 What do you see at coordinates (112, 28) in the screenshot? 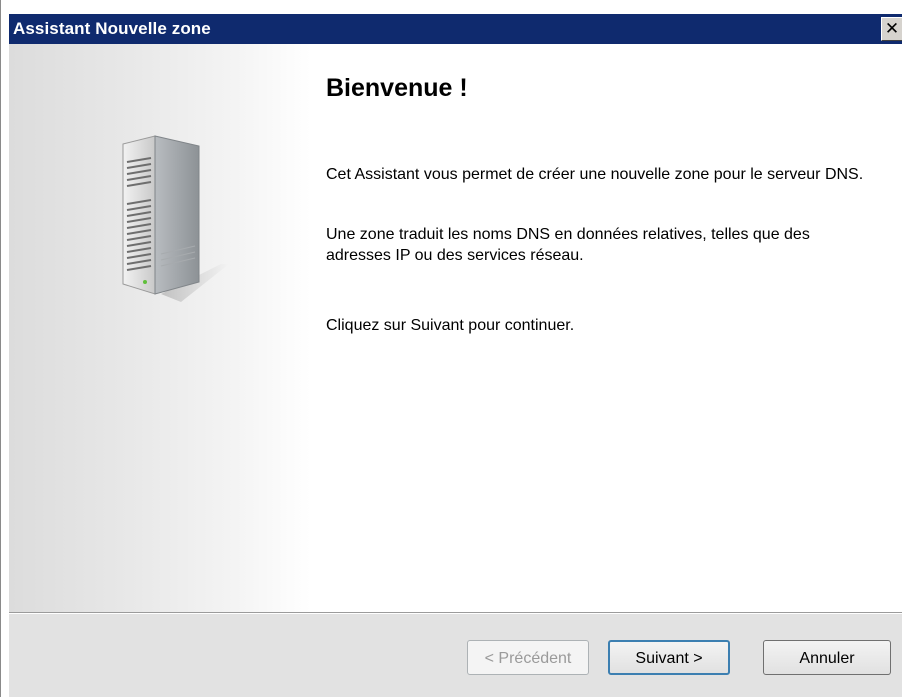
I see `window-title: Assistant Nouvelle zone` at bounding box center [112, 28].